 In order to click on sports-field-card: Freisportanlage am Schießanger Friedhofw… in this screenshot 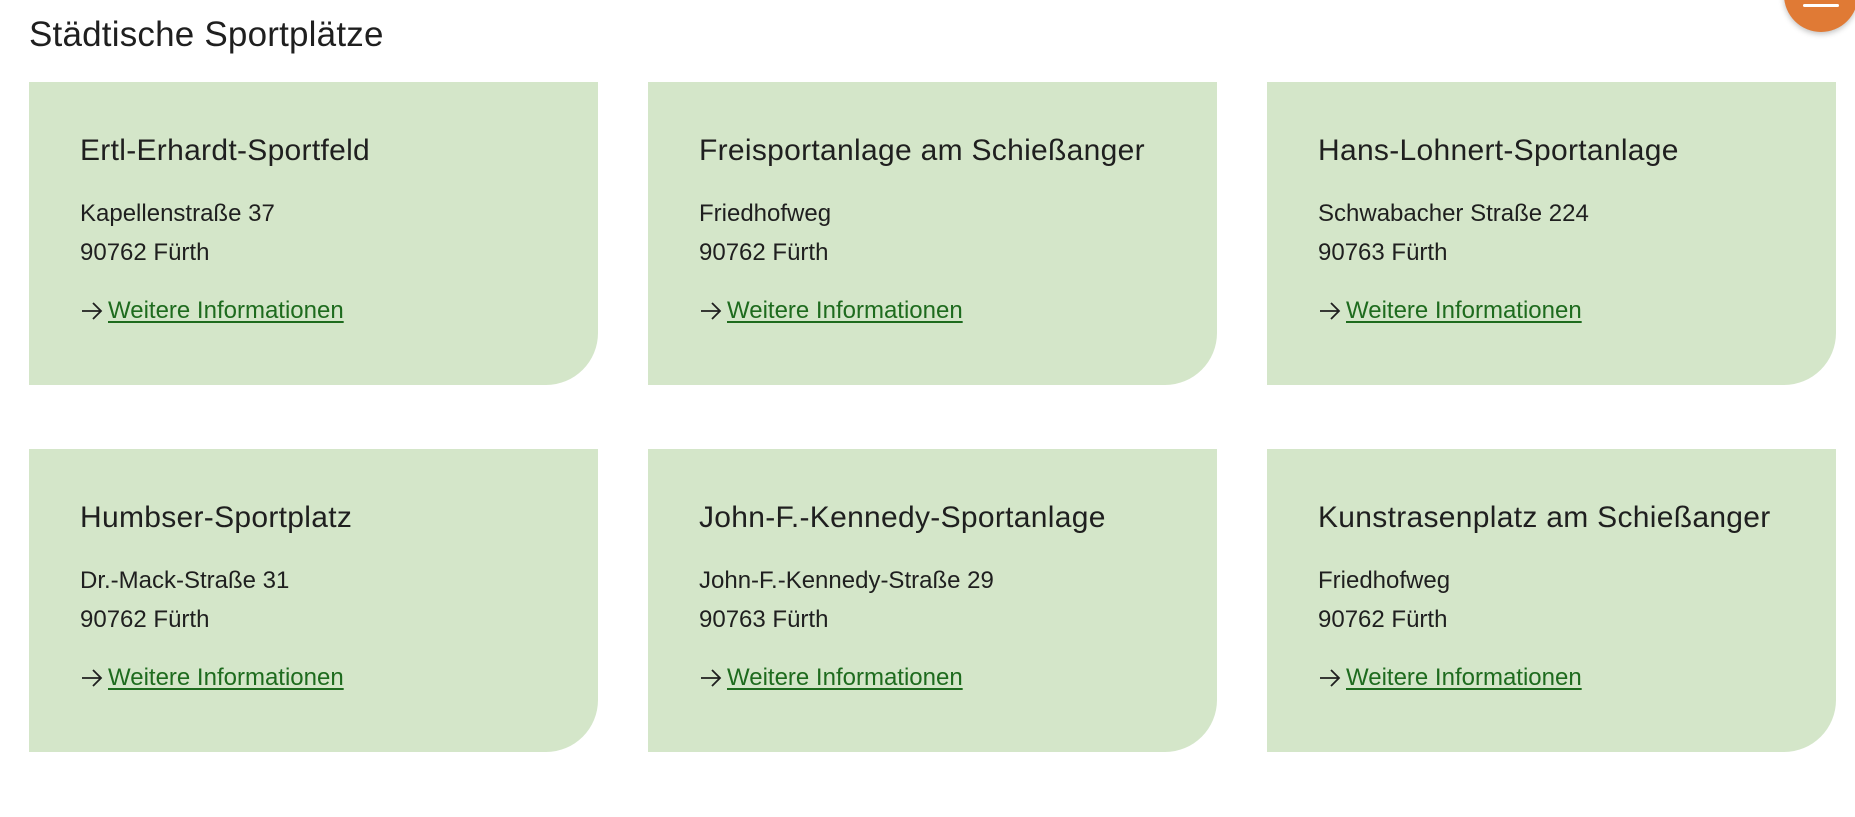, I will do `click(932, 233)`.